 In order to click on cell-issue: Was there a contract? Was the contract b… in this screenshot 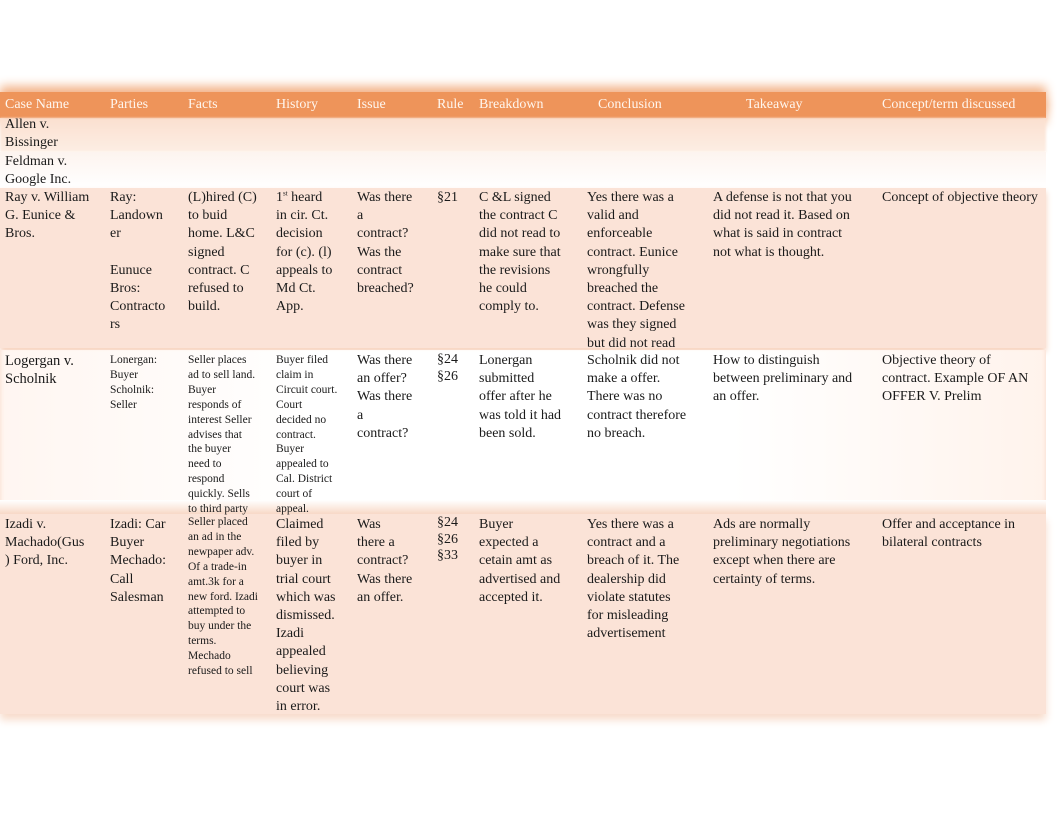, I will do `click(385, 243)`.